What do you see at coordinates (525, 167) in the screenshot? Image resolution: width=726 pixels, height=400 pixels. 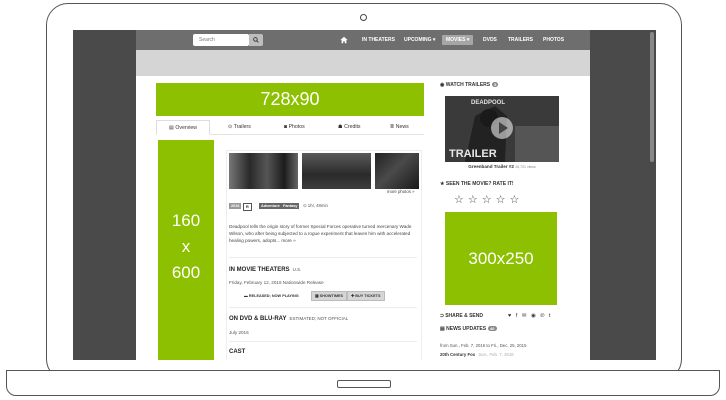 I see `trailer-views: 26,701 views` at bounding box center [525, 167].